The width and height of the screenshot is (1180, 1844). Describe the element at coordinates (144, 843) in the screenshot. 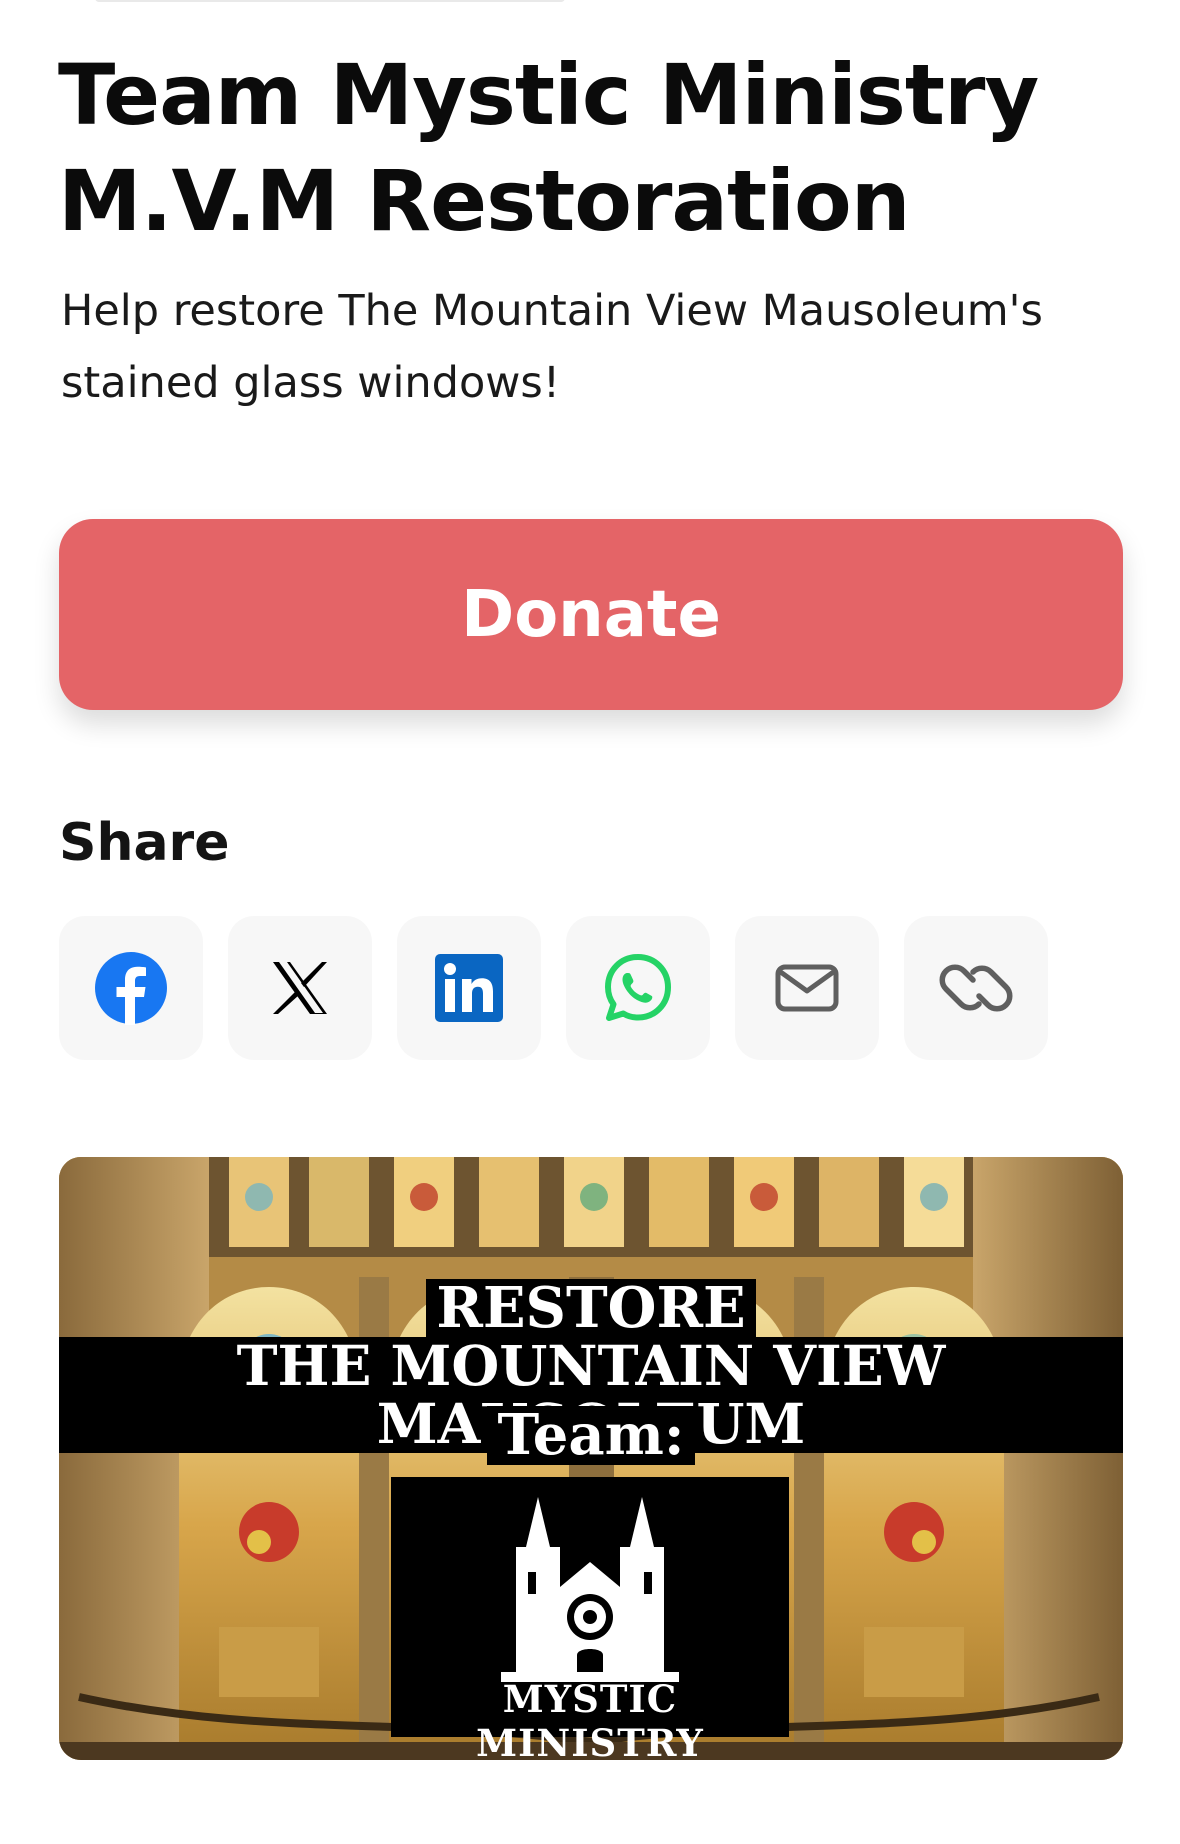

I see `share-heading: Share` at that location.